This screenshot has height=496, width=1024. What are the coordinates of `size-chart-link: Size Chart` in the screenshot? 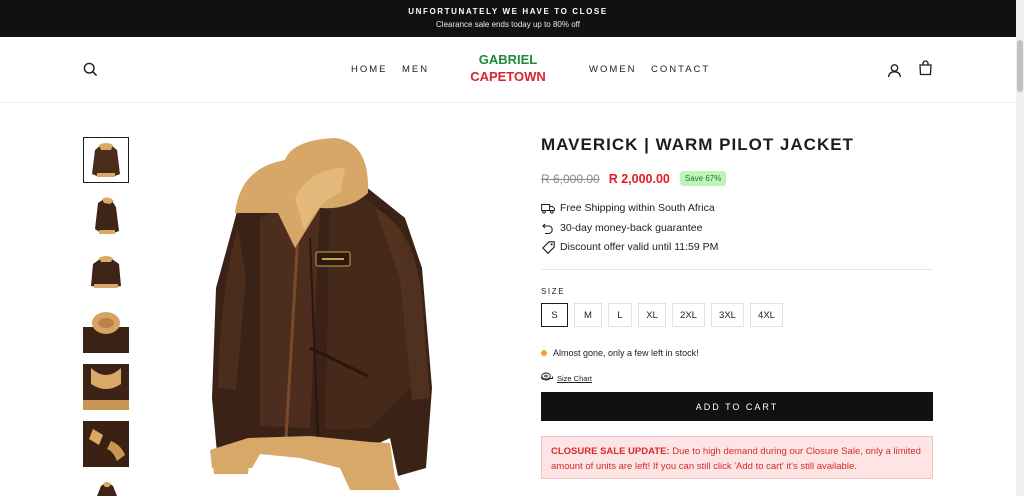 It's located at (574, 378).